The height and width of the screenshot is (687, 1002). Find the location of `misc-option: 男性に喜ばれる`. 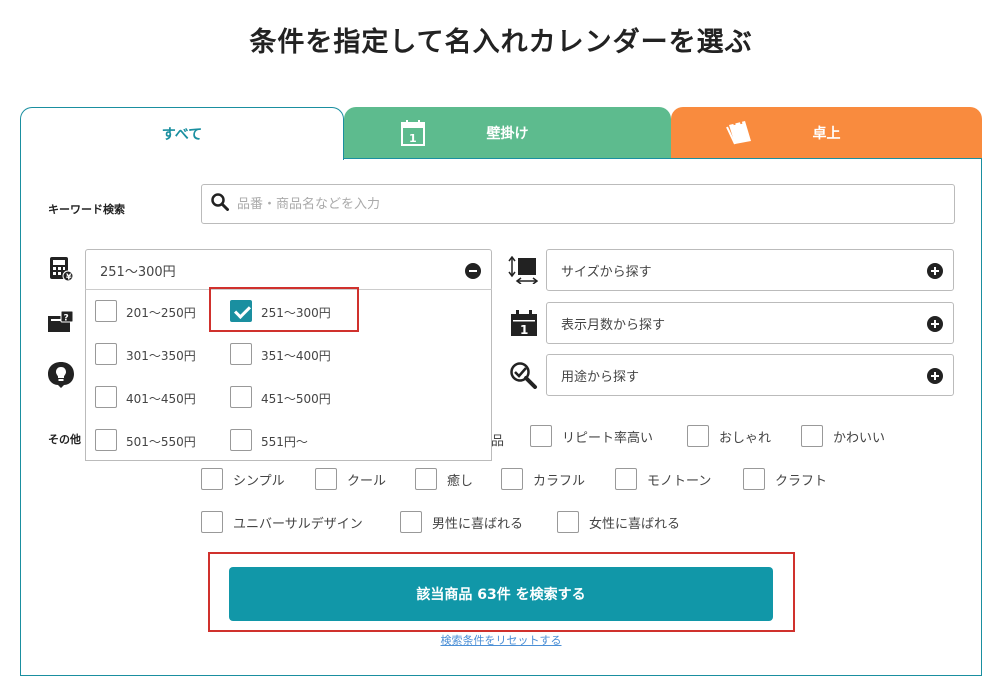

misc-option: 男性に喜ばれる is located at coordinates (461, 522).